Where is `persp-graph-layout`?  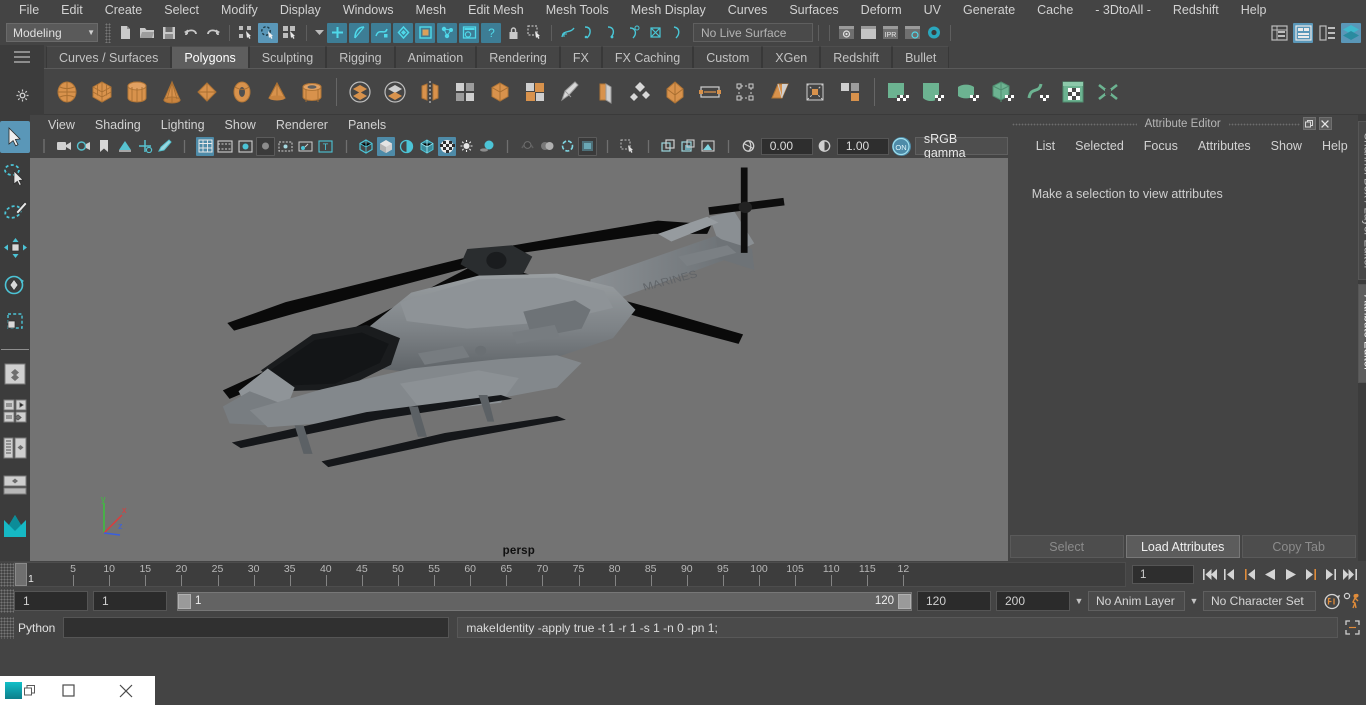
persp-graph-layout is located at coordinates (15, 485).